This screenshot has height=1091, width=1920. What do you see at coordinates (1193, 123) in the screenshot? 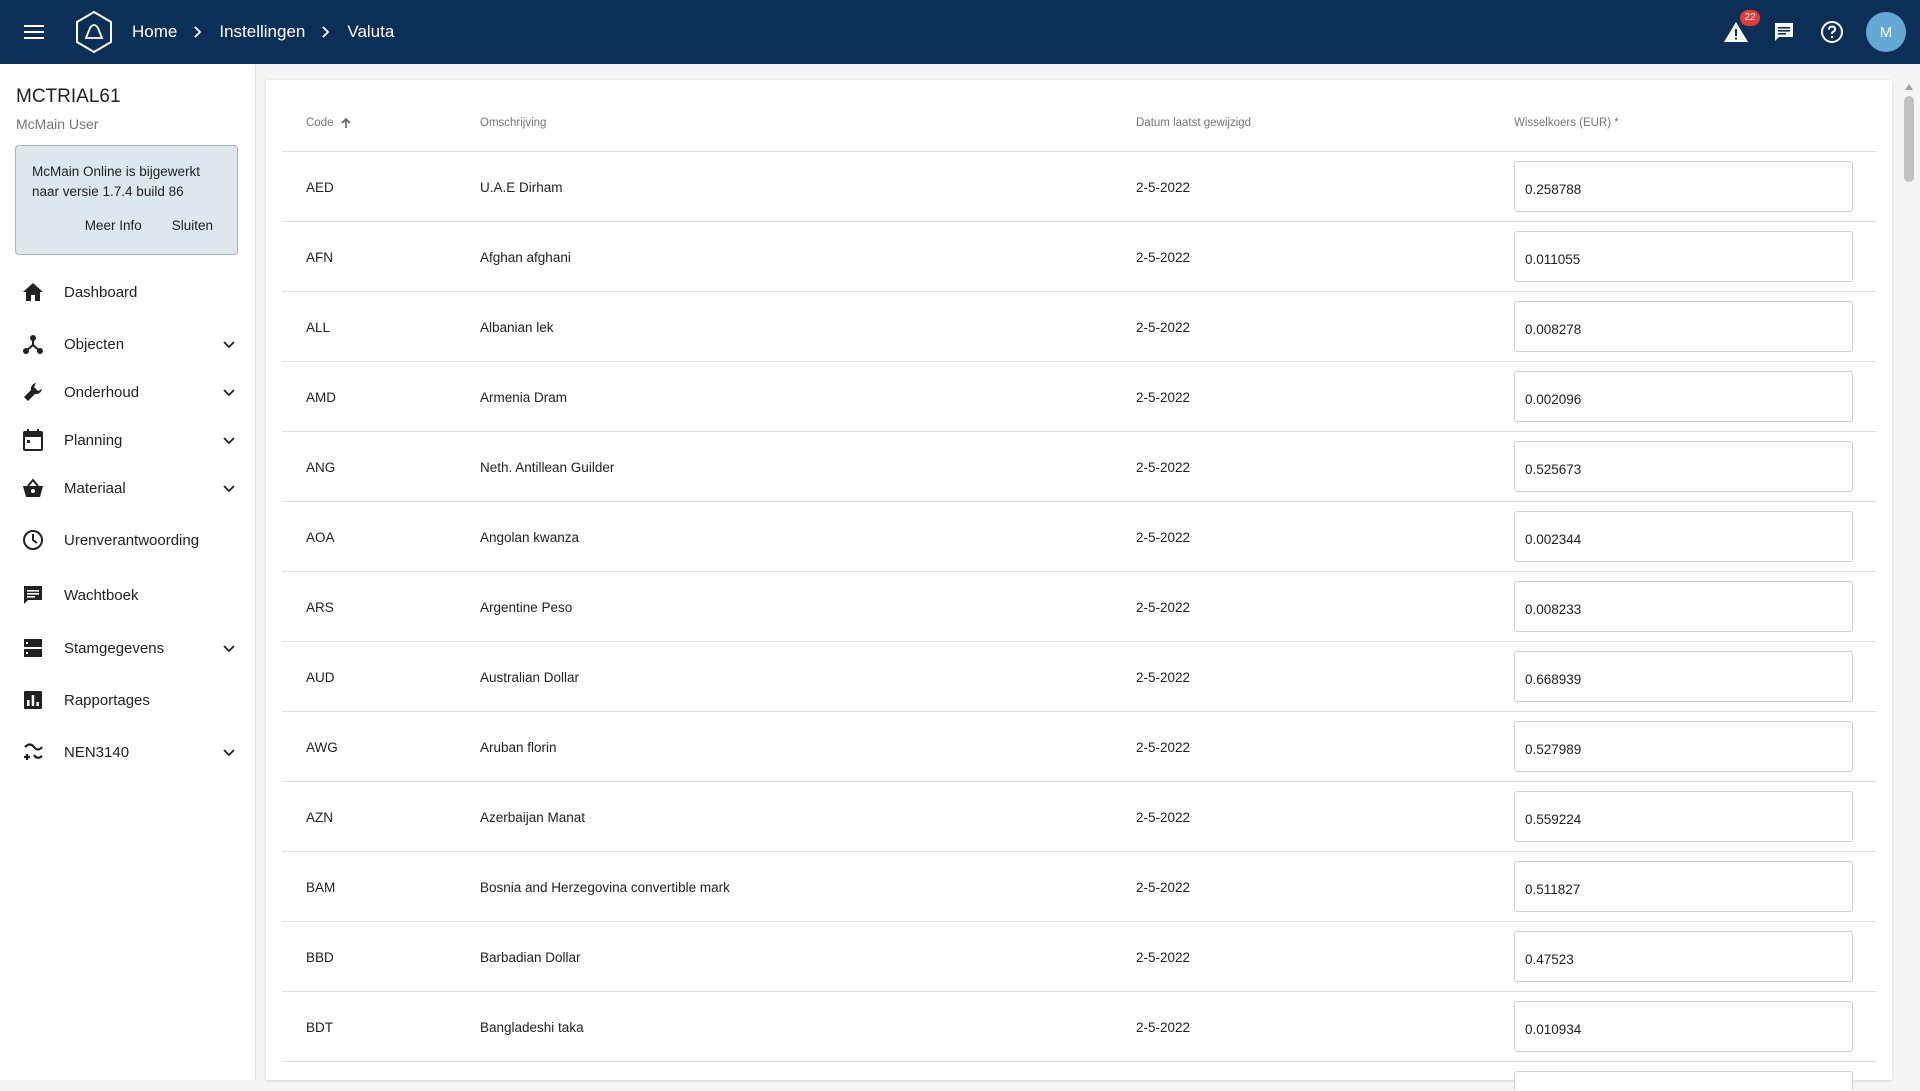
I see `column-header-date: Datum laatst gewijzigd` at bounding box center [1193, 123].